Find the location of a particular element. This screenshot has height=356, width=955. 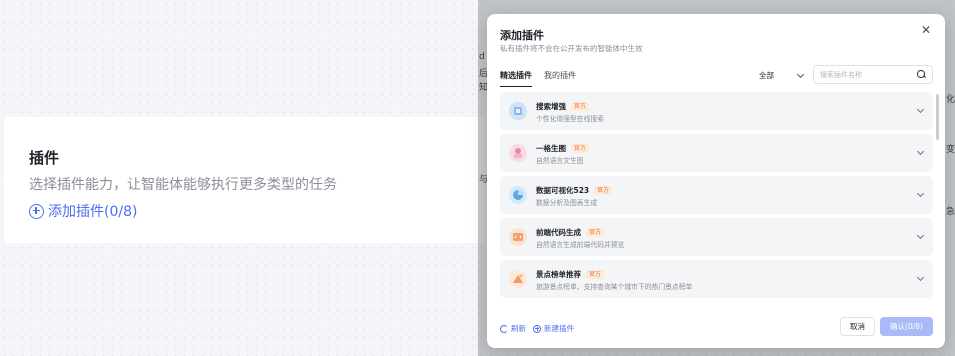

scrollbar is located at coordinates (937, 117).